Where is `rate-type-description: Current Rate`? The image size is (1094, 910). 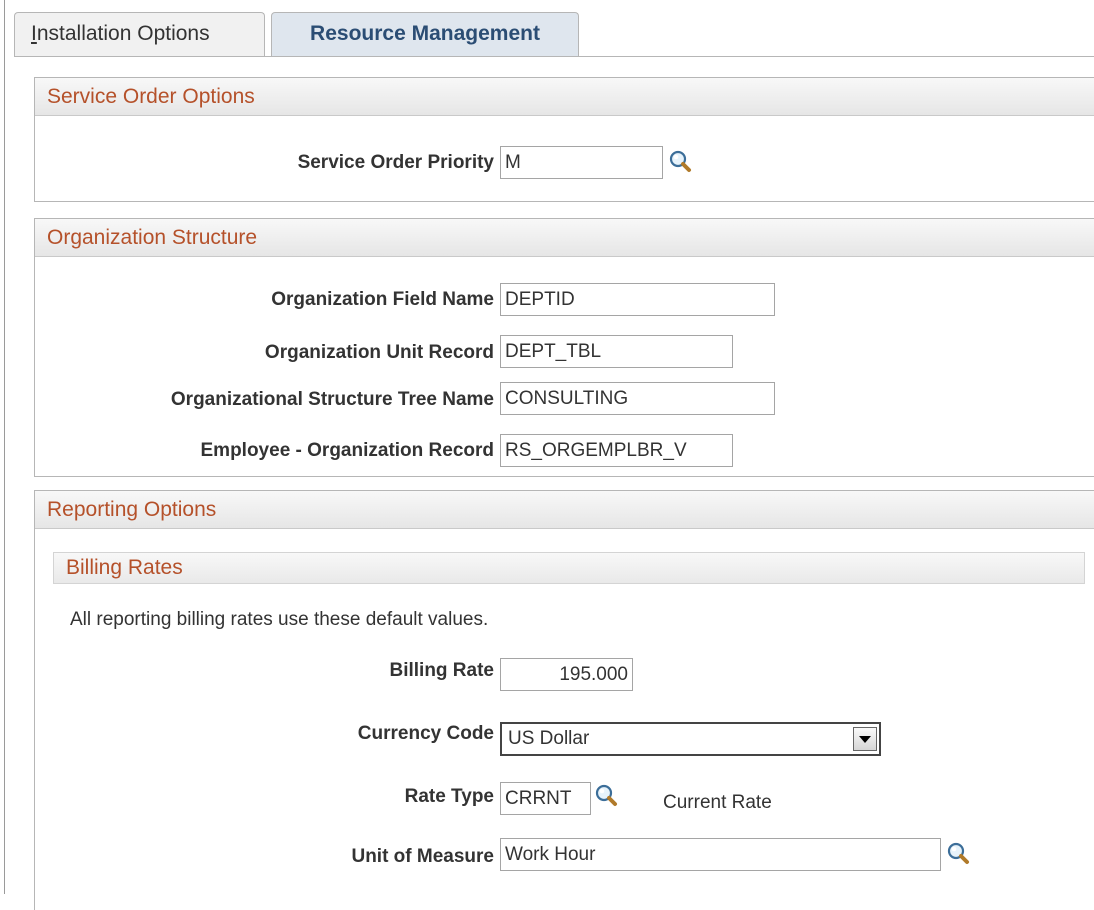
rate-type-description: Current Rate is located at coordinates (717, 802).